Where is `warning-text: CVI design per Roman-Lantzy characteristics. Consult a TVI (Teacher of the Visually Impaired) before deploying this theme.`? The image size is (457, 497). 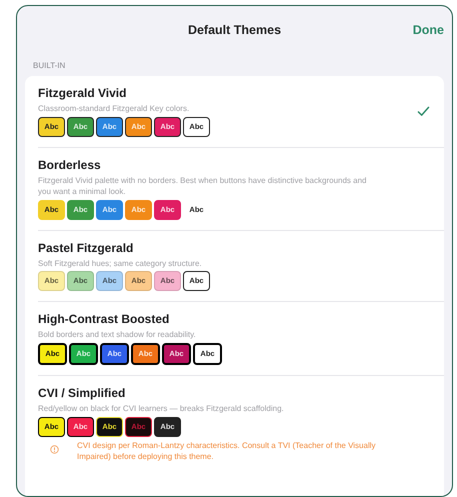
warning-text: CVI design per Roman-Lantzy characteristics. Consult a TVI (Teacher of the Visually Impaired) before deploying this theme. is located at coordinates (227, 451).